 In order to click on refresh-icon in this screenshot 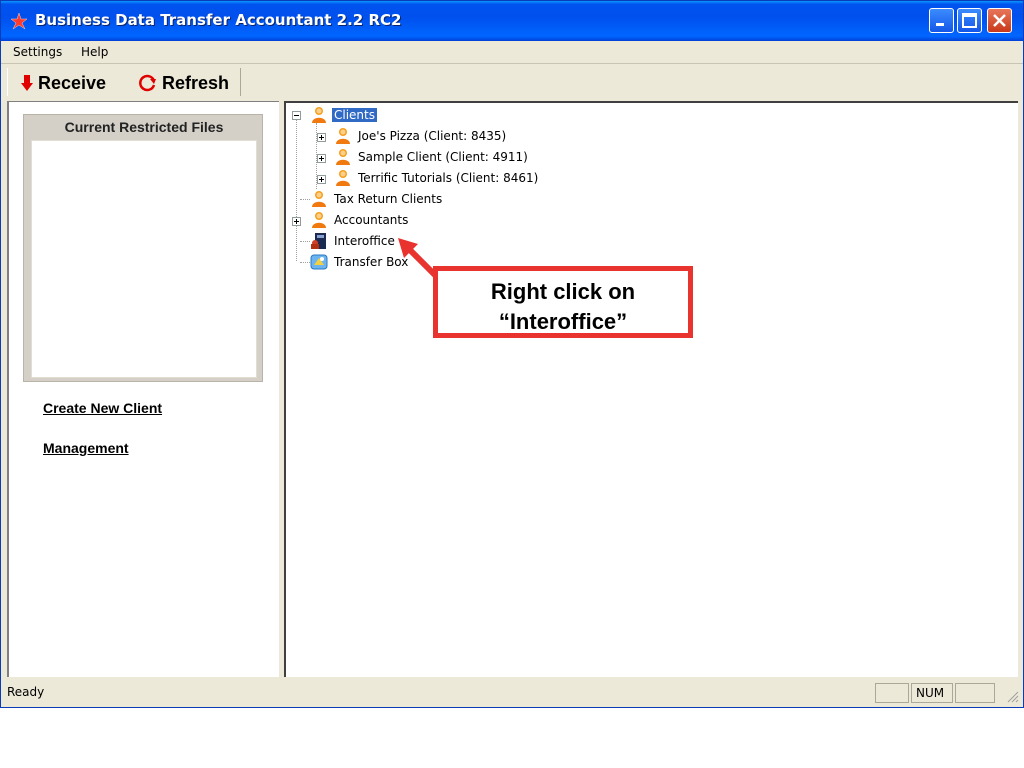, I will do `click(147, 83)`.